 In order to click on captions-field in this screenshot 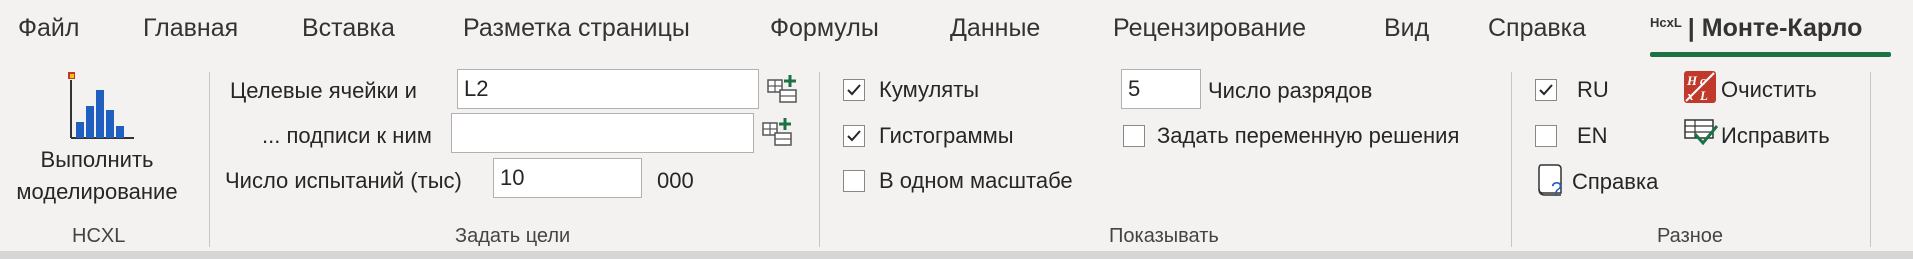, I will do `click(602, 133)`.